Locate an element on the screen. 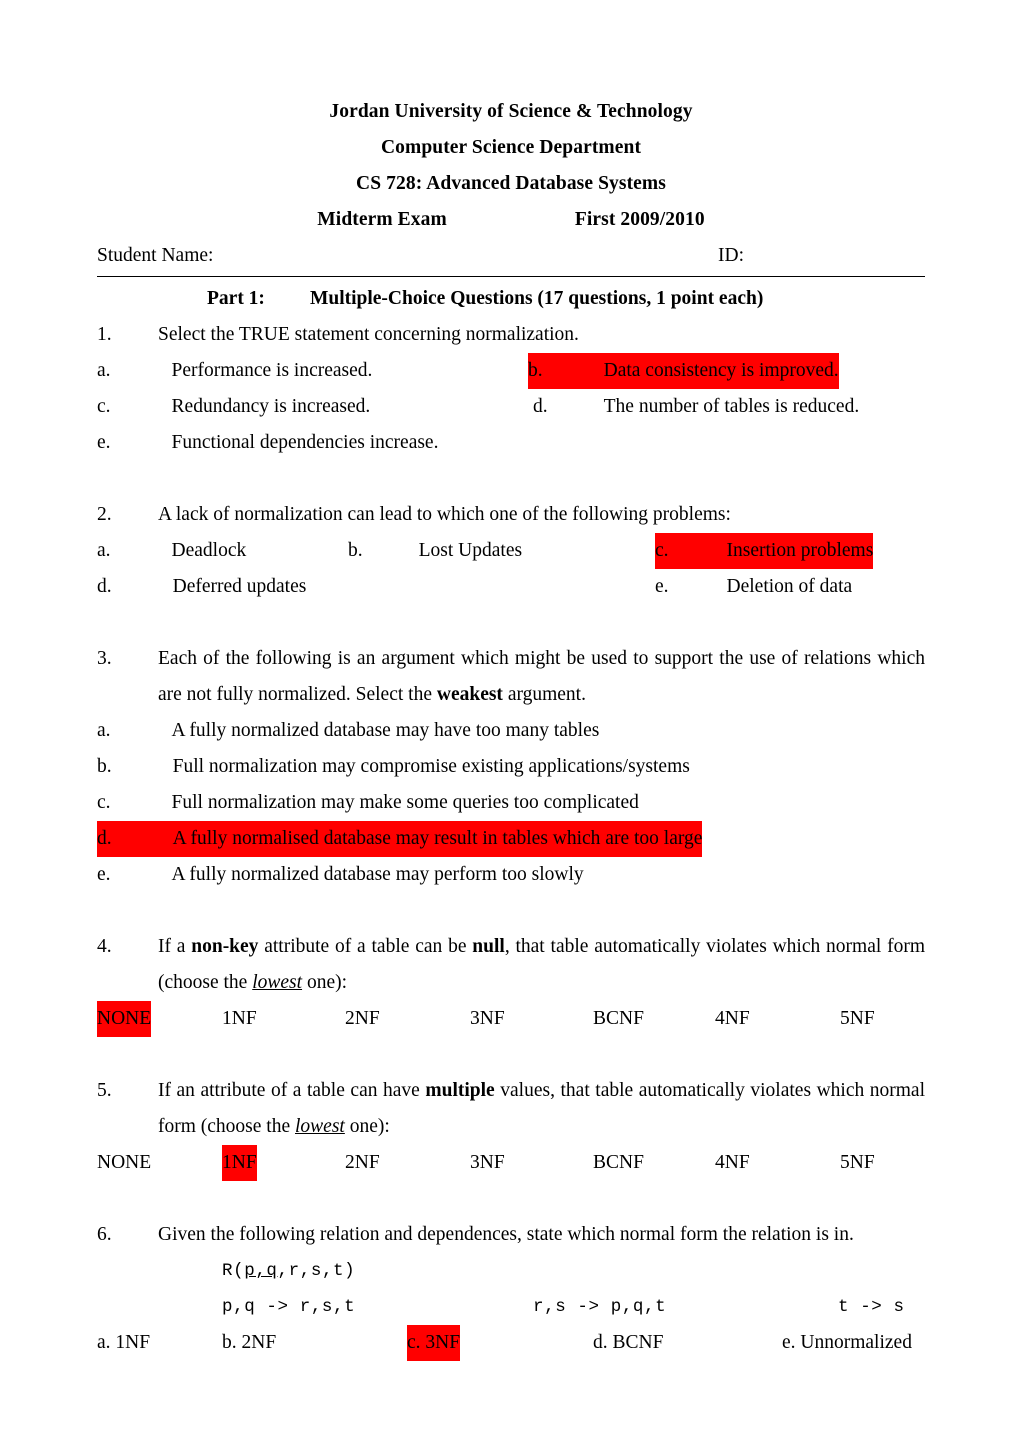 The height and width of the screenshot is (1442, 1020). option-5-none: NONE is located at coordinates (124, 1163).